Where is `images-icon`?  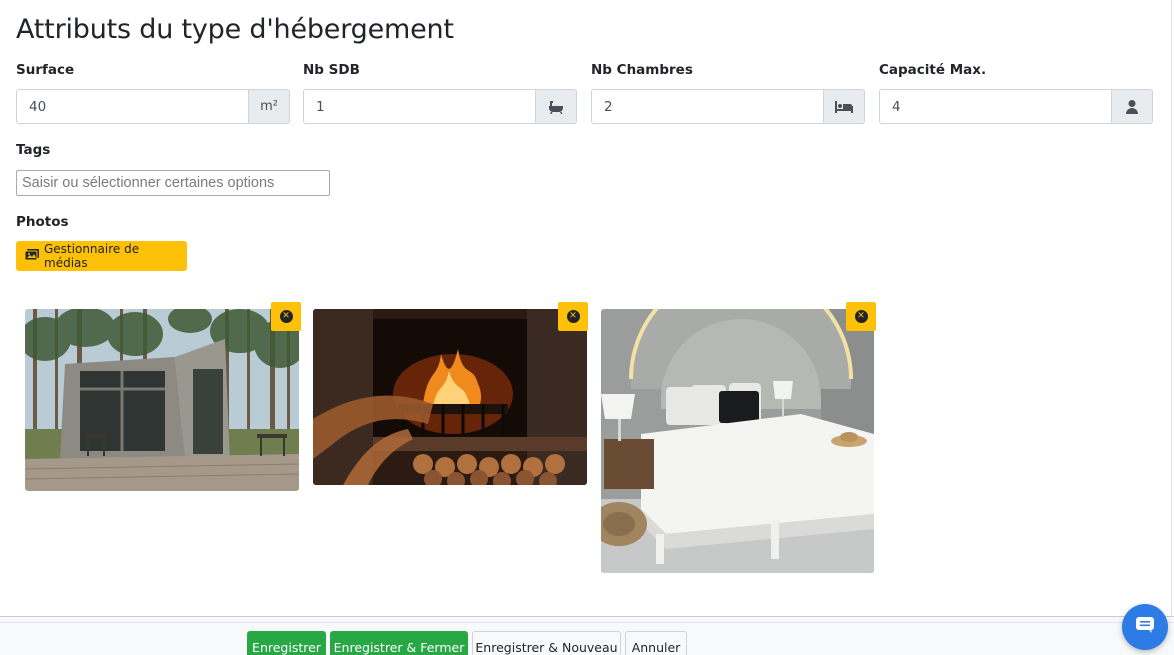
images-icon is located at coordinates (31, 256).